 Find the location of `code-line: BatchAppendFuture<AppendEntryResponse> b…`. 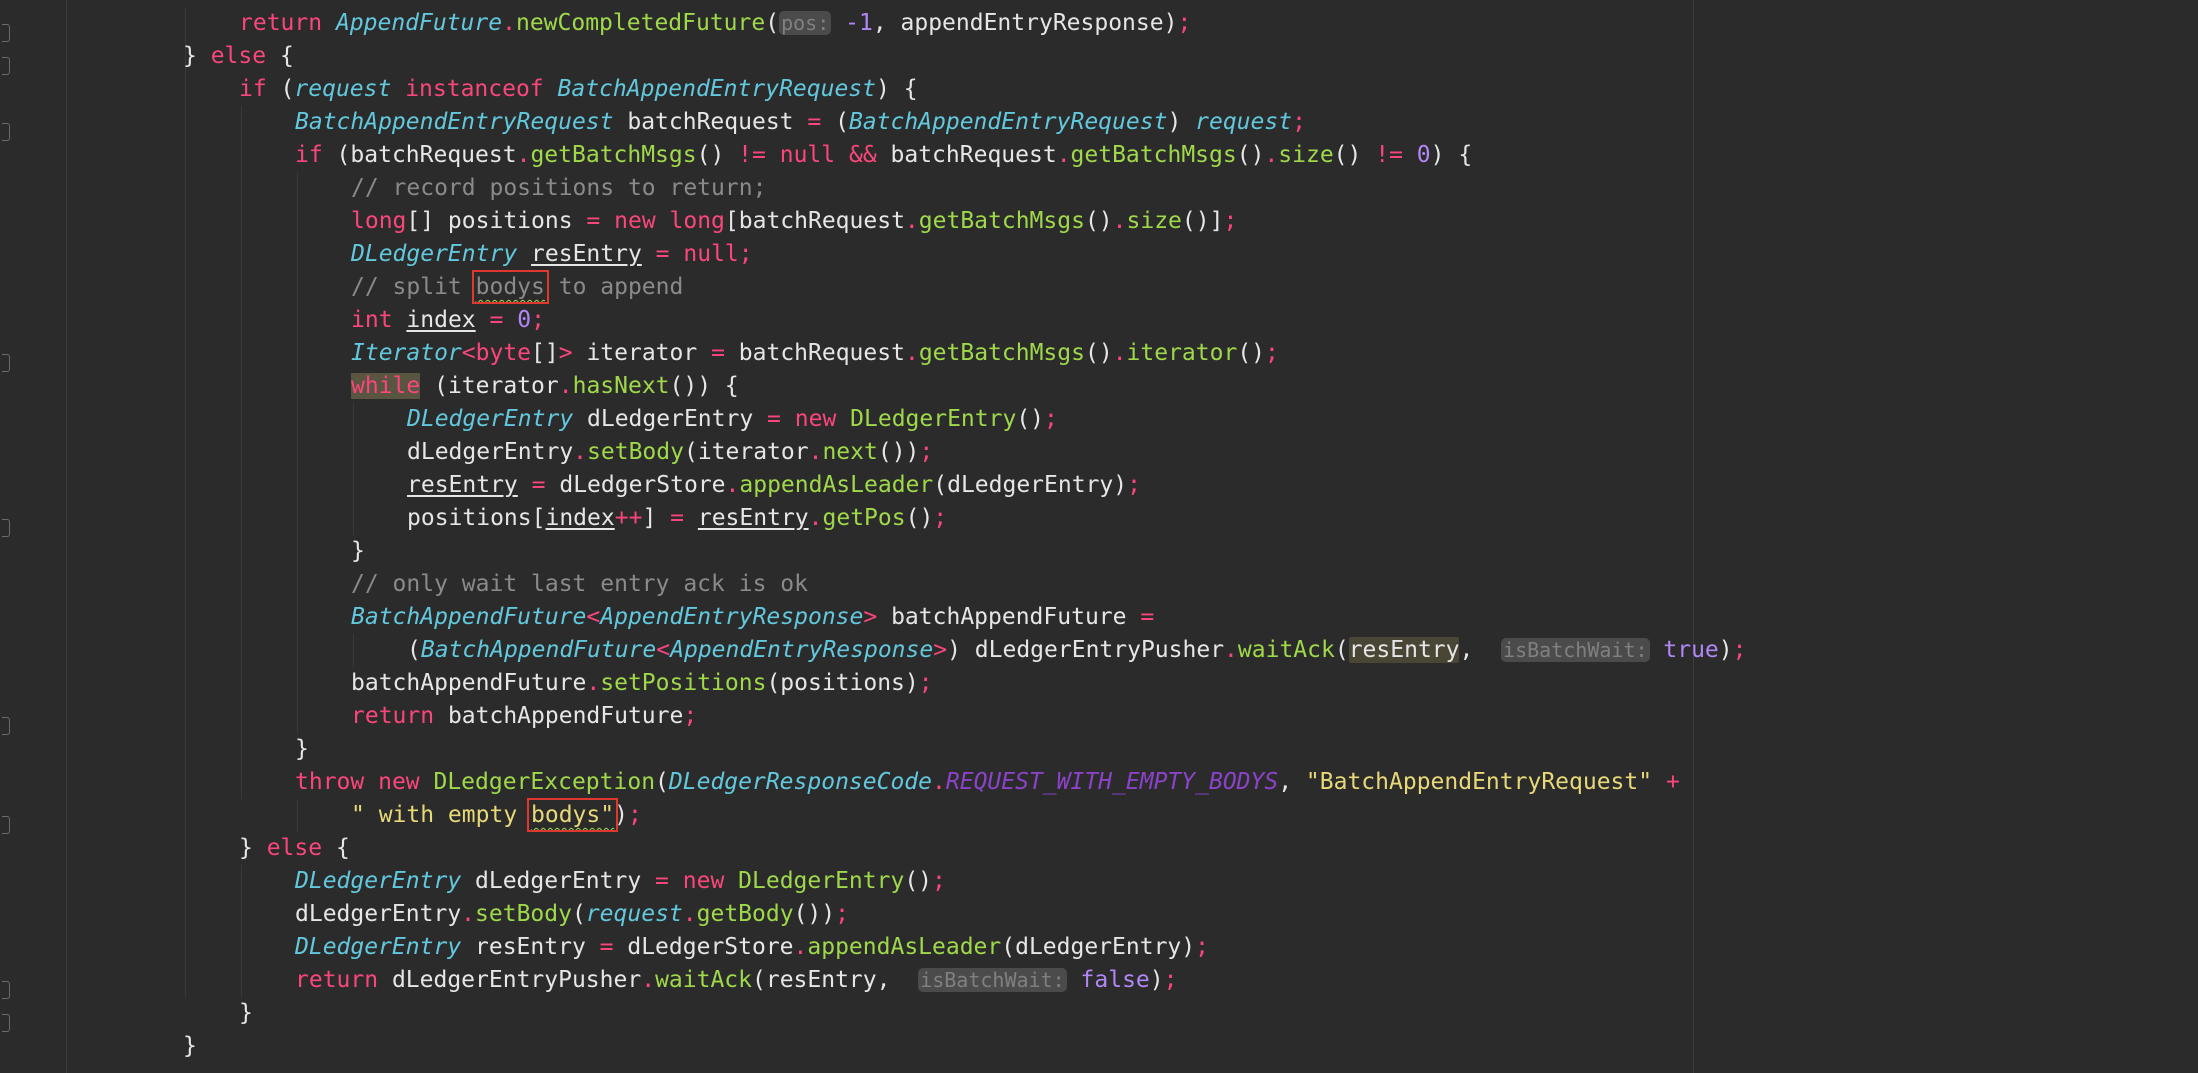

code-line: BatchAppendFuture<AppendEntryResponse> b… is located at coordinates (873, 617).